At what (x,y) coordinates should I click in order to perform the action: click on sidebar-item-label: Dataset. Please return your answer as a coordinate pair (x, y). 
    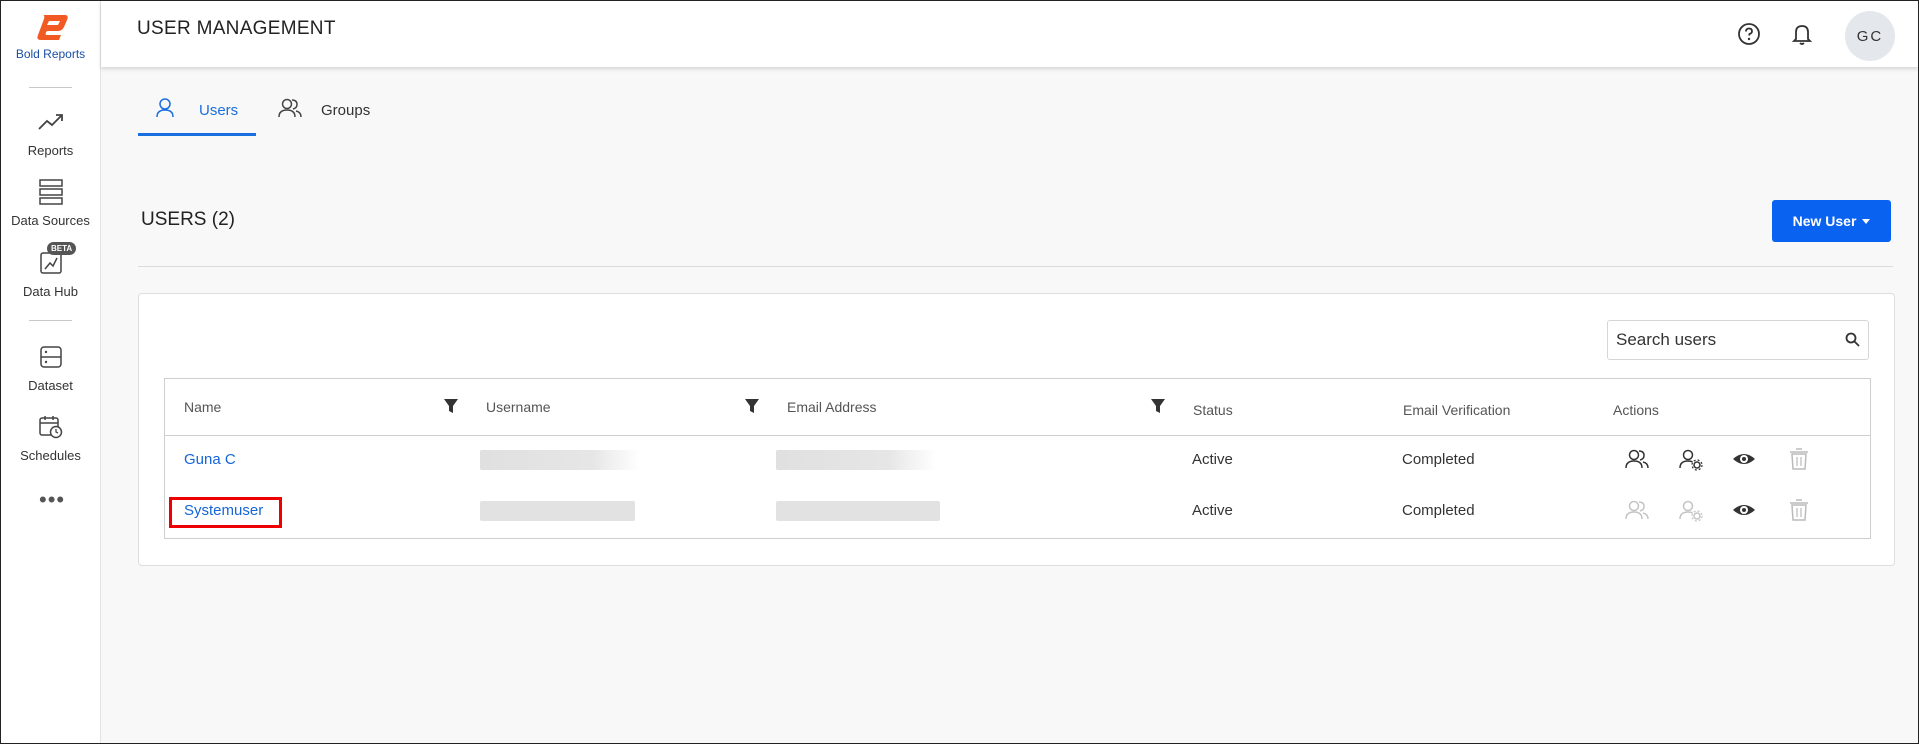
    Looking at the image, I should click on (50, 385).